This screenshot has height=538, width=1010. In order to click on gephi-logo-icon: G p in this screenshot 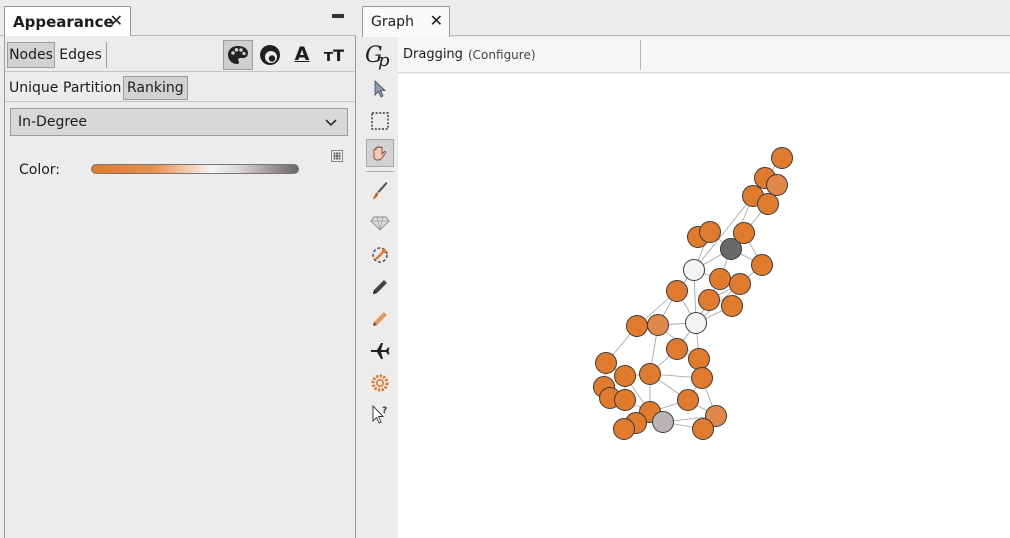, I will do `click(377, 57)`.